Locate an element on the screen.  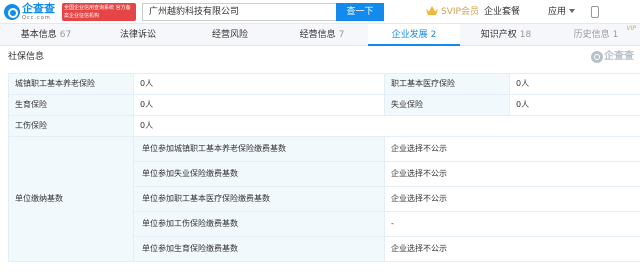
vip-badge: VIP is located at coordinates (631, 28).